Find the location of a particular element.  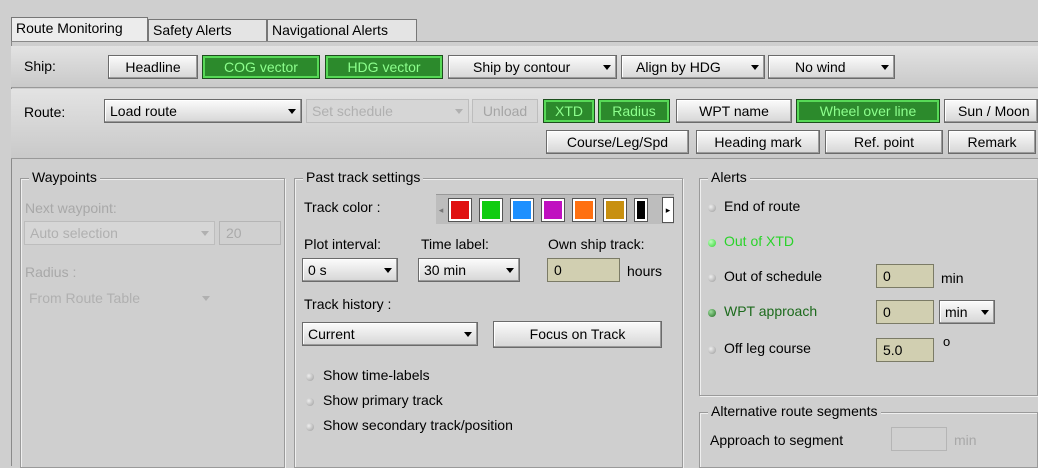

show-time-labels-indicator is located at coordinates (310, 377).